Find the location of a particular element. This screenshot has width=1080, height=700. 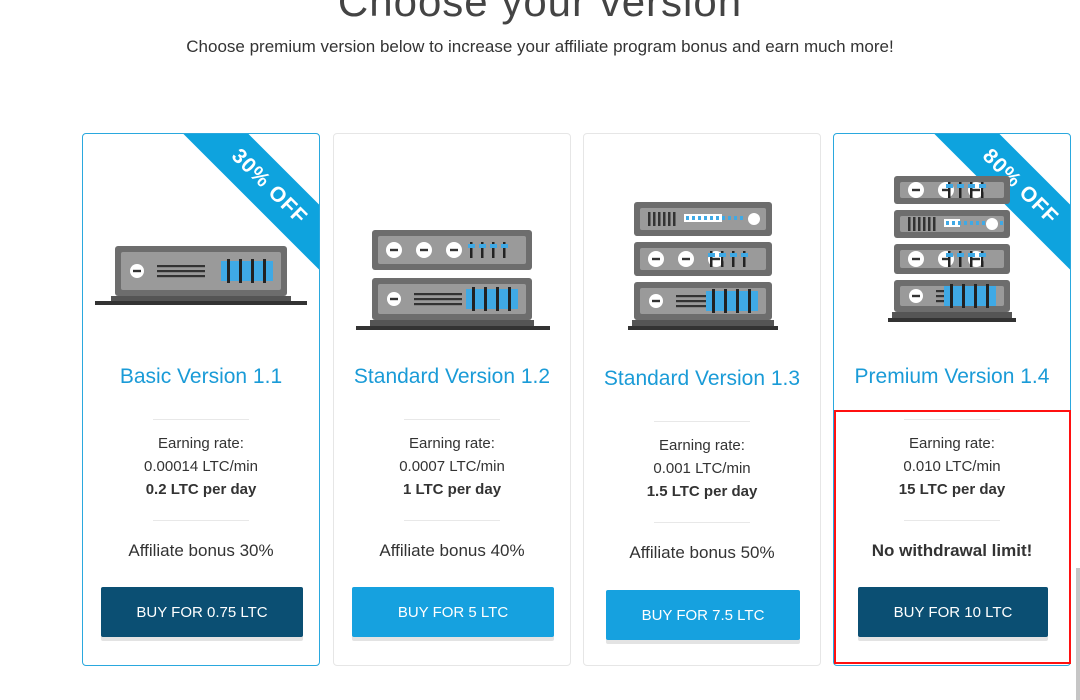

earning-rate-per-min: 0.010 LTC/min is located at coordinates (952, 466).